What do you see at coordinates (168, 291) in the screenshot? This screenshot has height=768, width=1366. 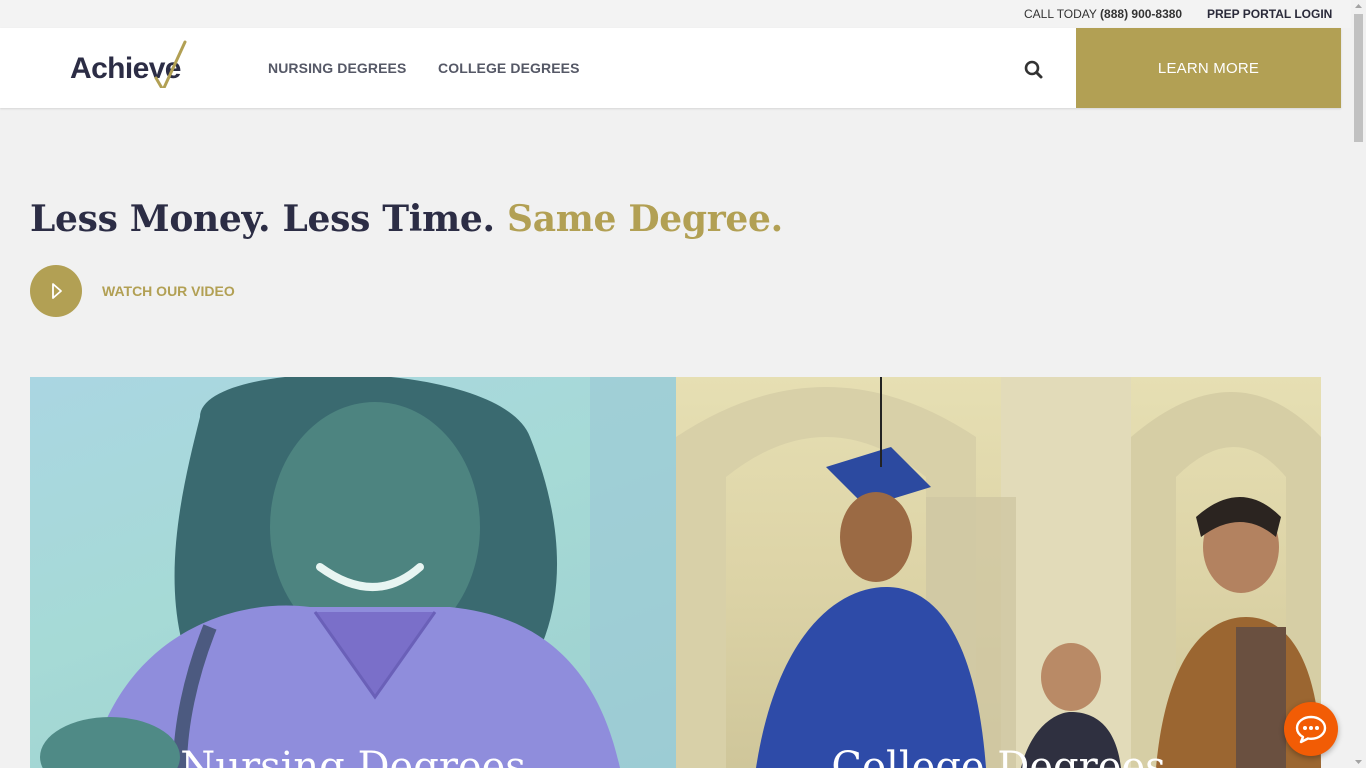 I see `watch-video-link: WATCH OUR VIDEO` at bounding box center [168, 291].